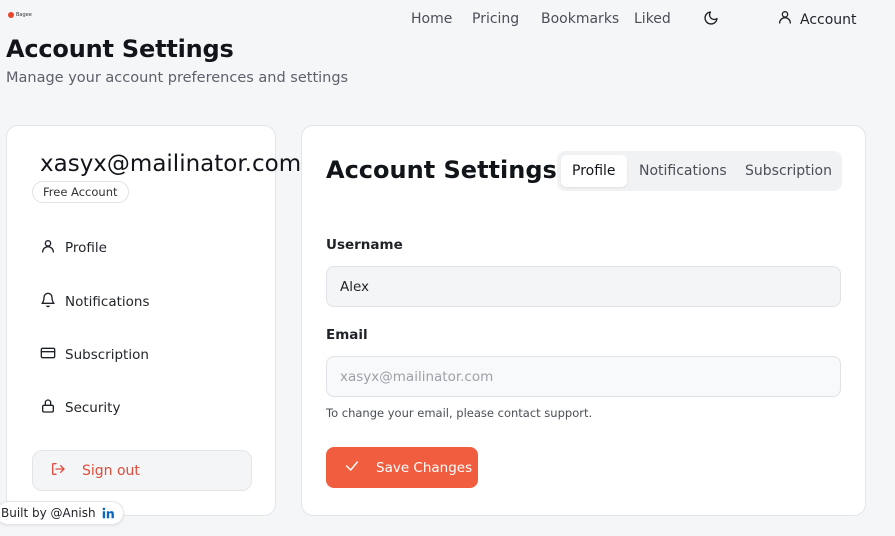  Describe the element at coordinates (424, 467) in the screenshot. I see `save-label: Save Changes` at that location.